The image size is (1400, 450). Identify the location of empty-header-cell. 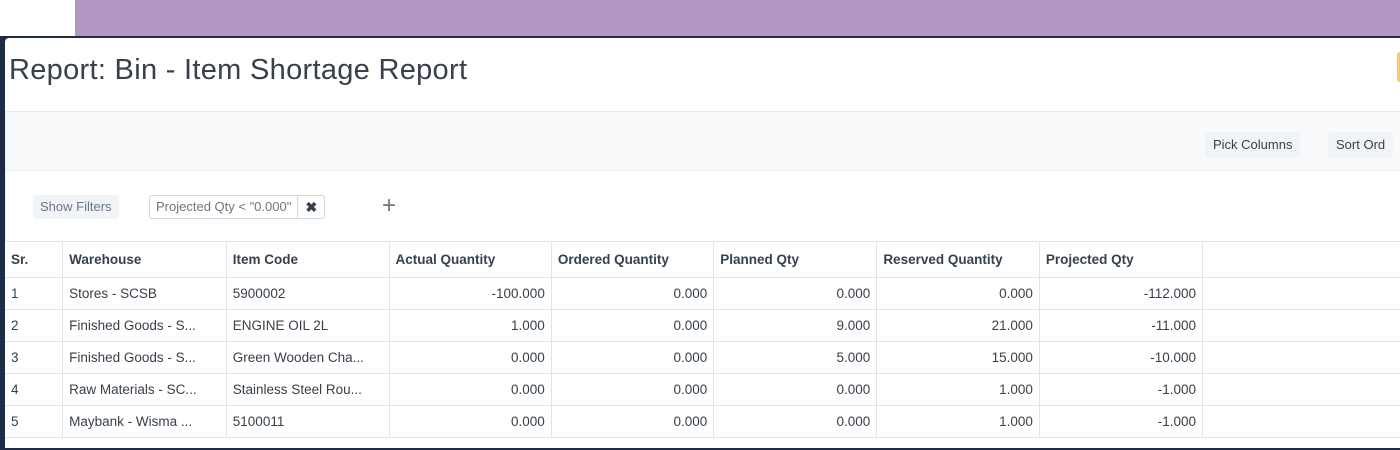
(1301, 259).